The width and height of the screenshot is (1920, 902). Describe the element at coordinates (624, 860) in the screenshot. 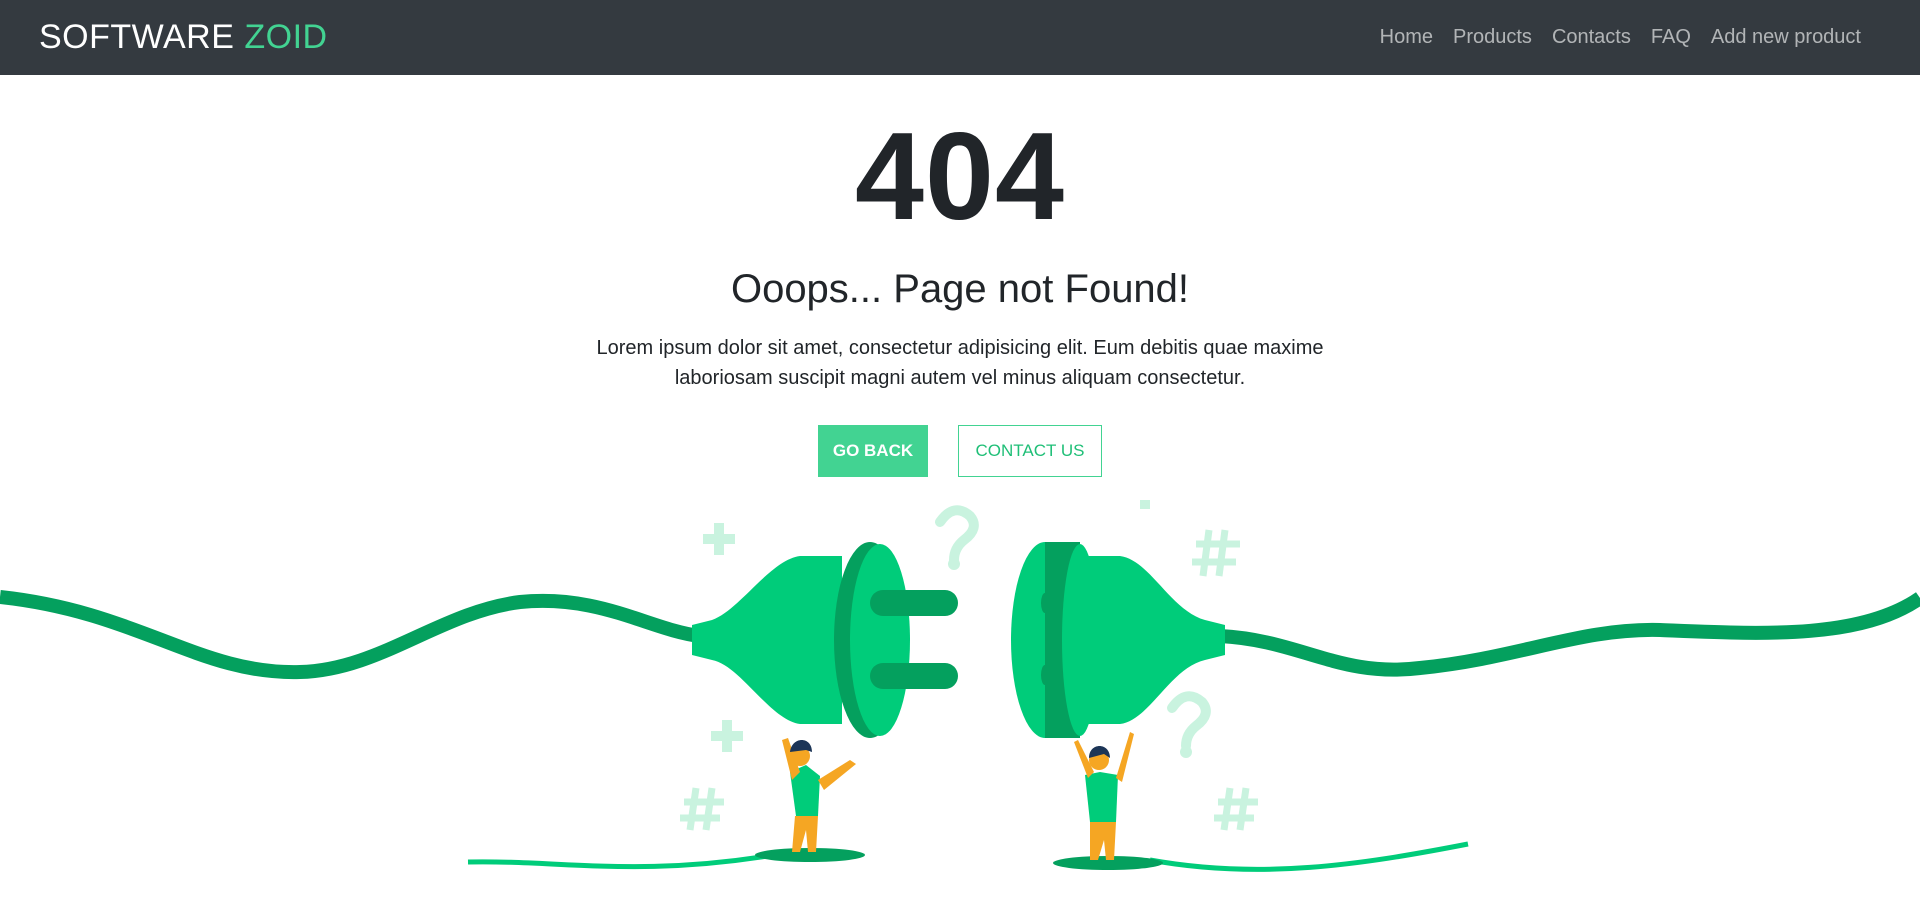

I see `left-thin-cable` at that location.